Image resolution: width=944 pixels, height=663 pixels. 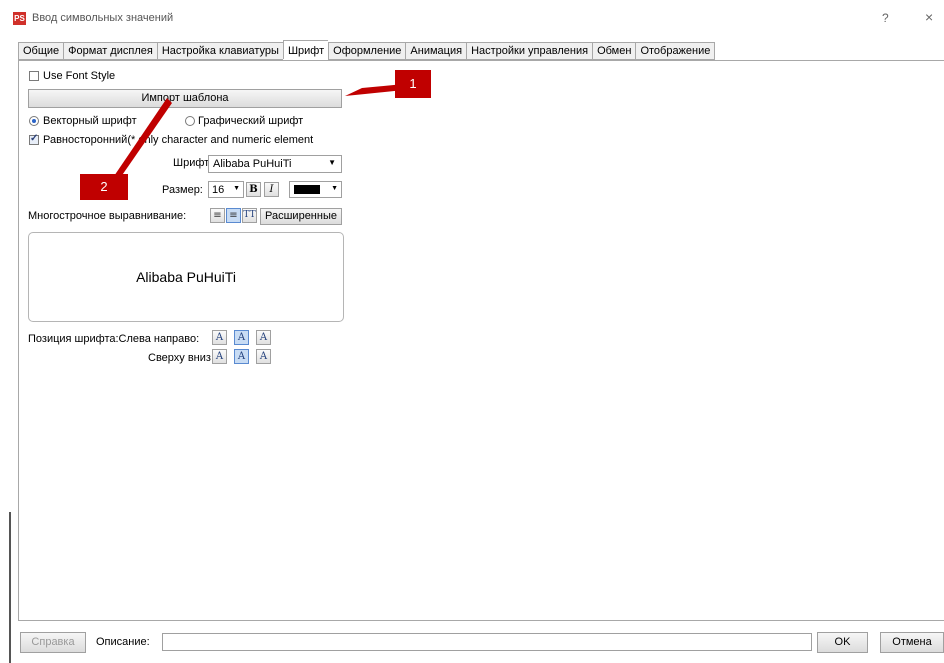 I want to click on cancel-button: Отмена, so click(x=912, y=642).